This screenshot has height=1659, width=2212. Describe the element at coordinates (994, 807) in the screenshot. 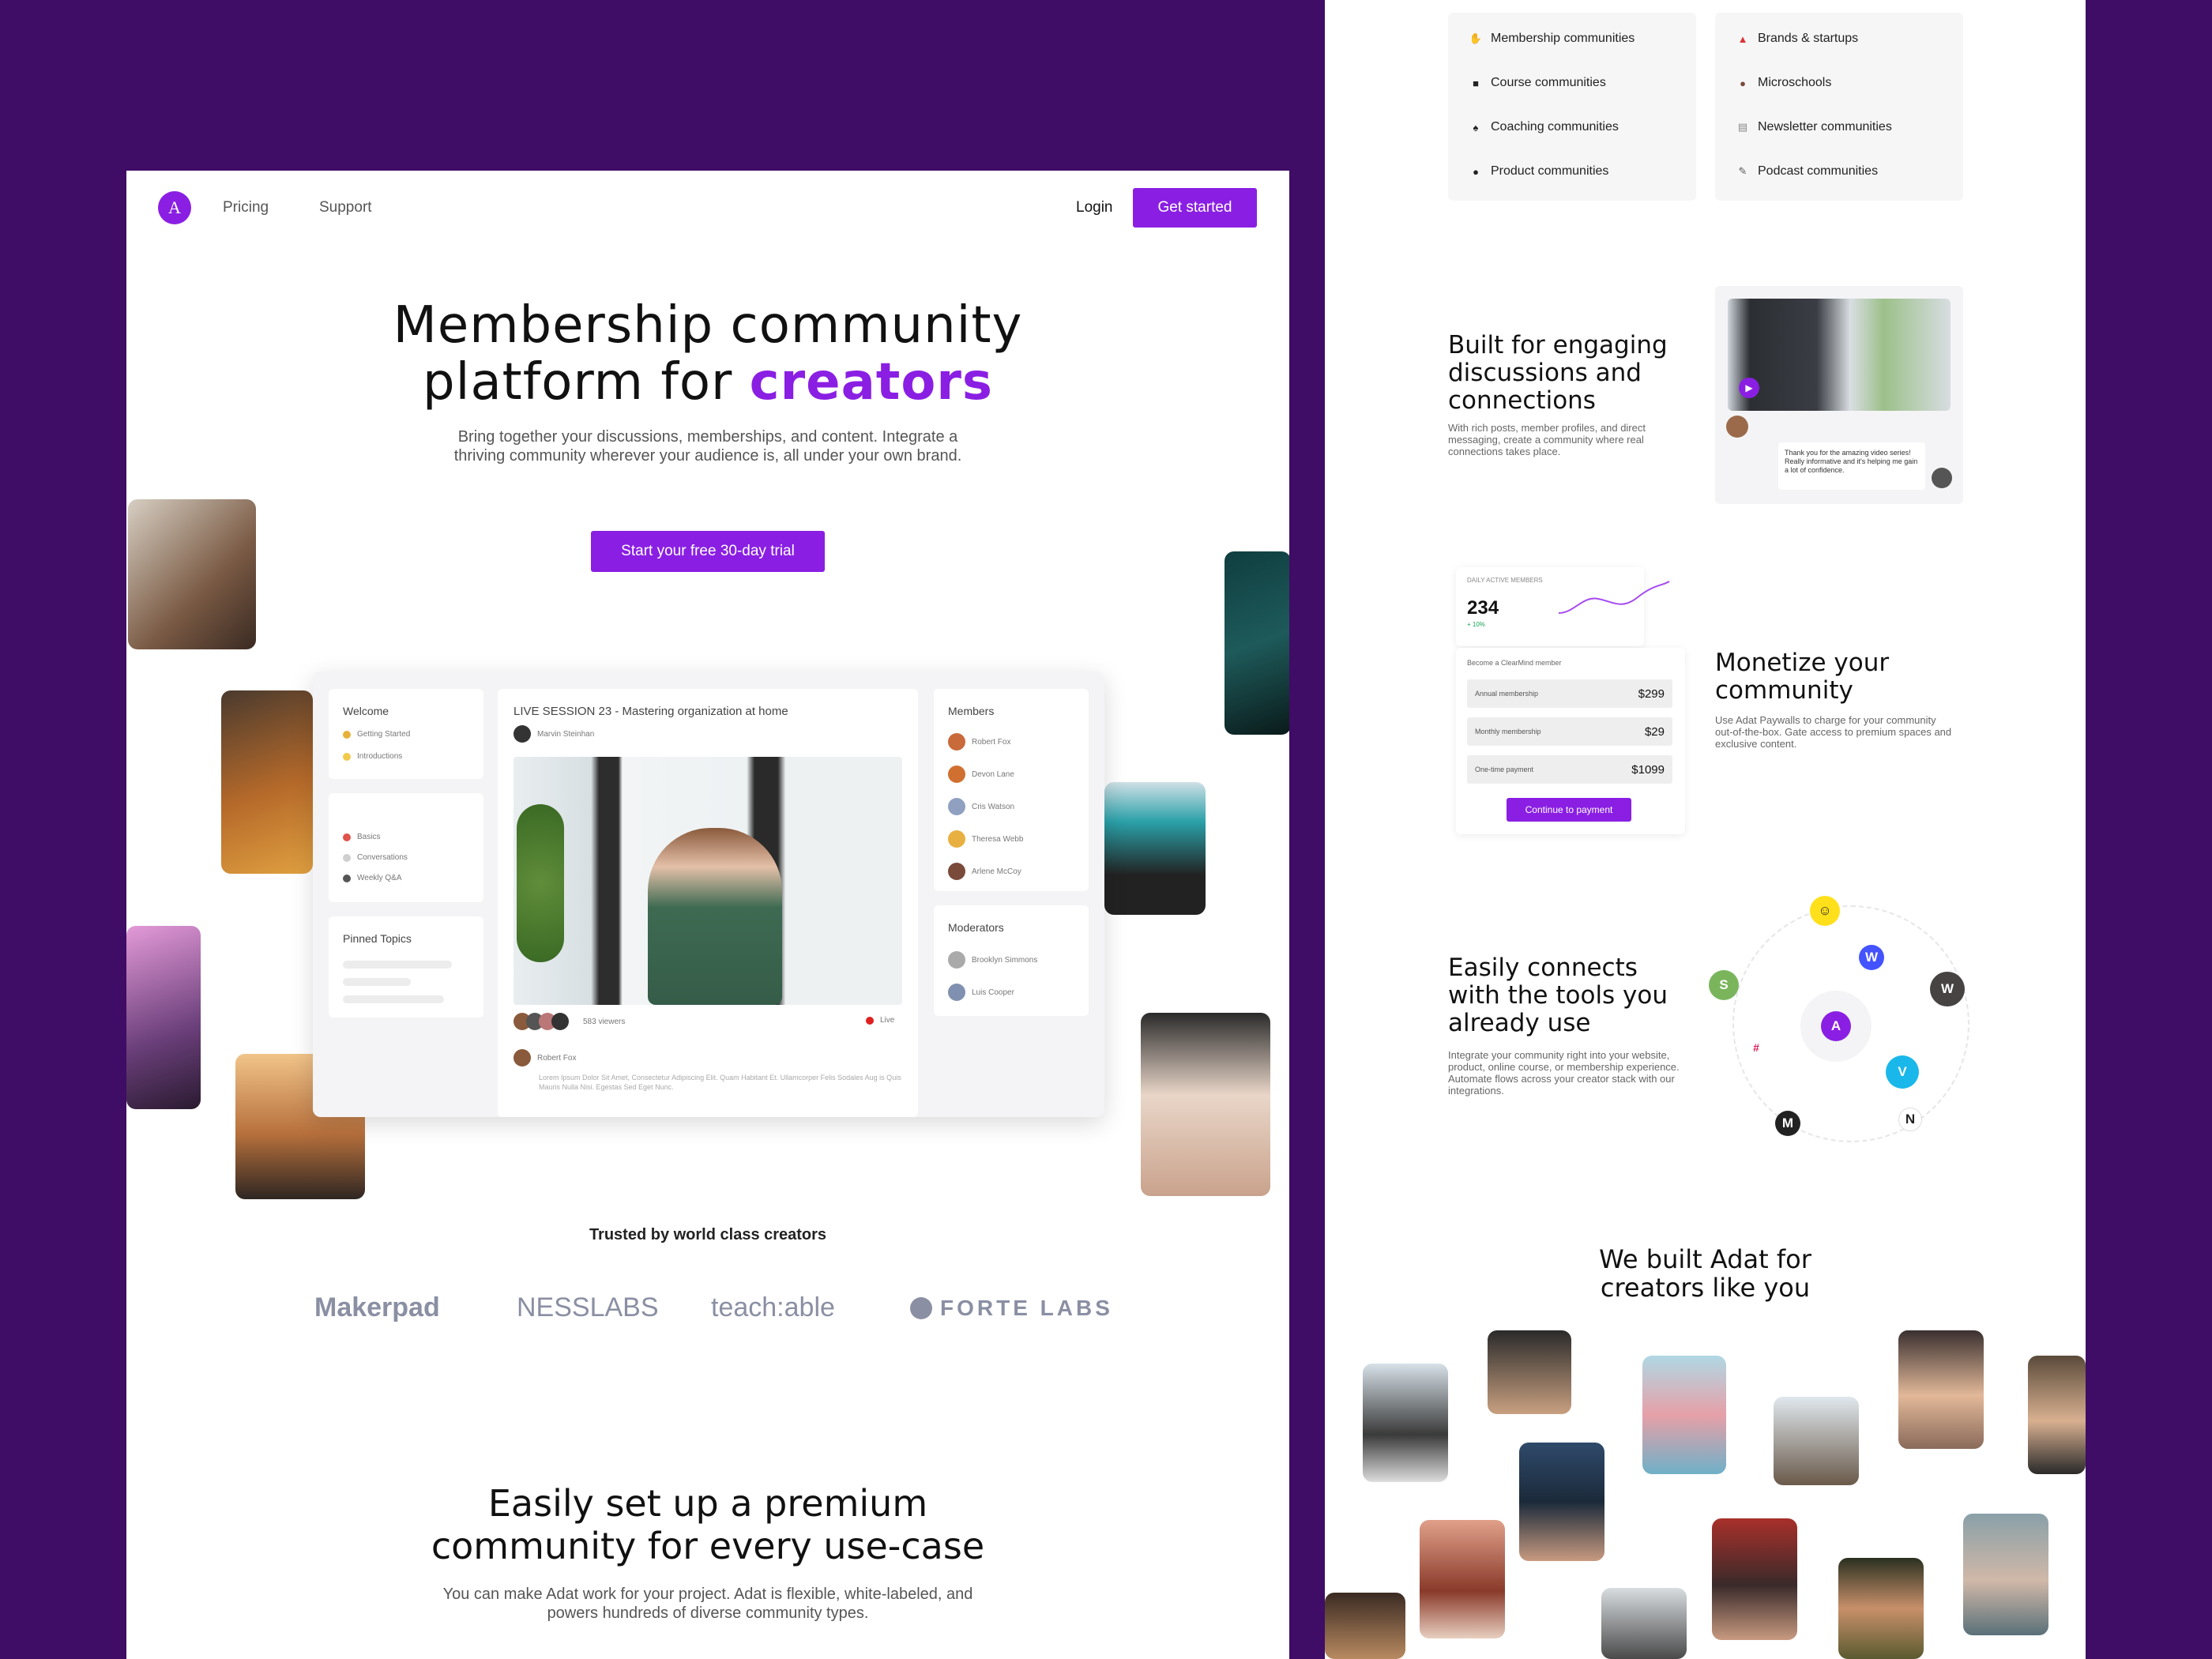

I see `member-name: Cris Watson` at that location.